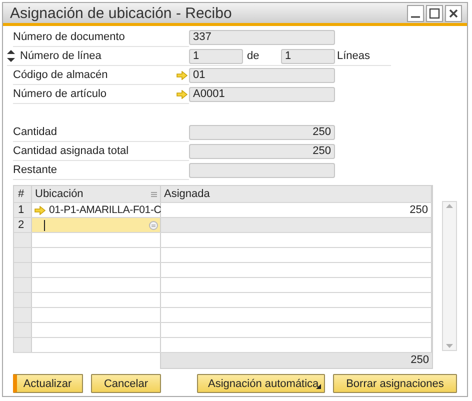 Image resolution: width=472 pixels, height=401 pixels. What do you see at coordinates (154, 194) in the screenshot?
I see `menu-icon` at bounding box center [154, 194].